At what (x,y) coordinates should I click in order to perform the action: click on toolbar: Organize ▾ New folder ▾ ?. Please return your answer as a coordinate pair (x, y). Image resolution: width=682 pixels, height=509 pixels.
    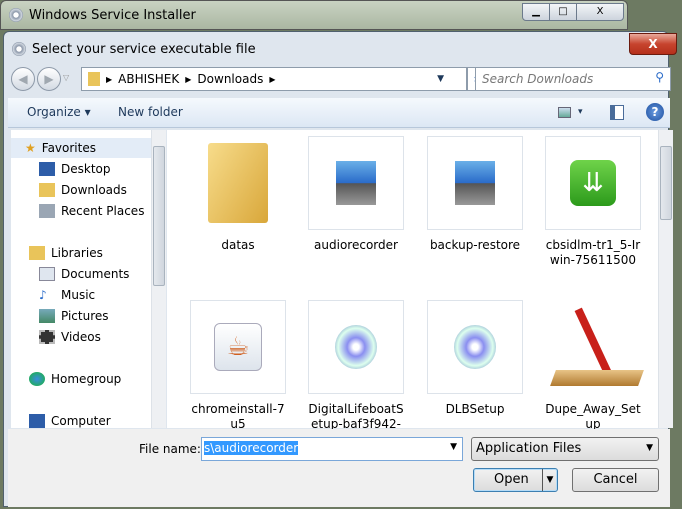
    Looking at the image, I should click on (339, 113).